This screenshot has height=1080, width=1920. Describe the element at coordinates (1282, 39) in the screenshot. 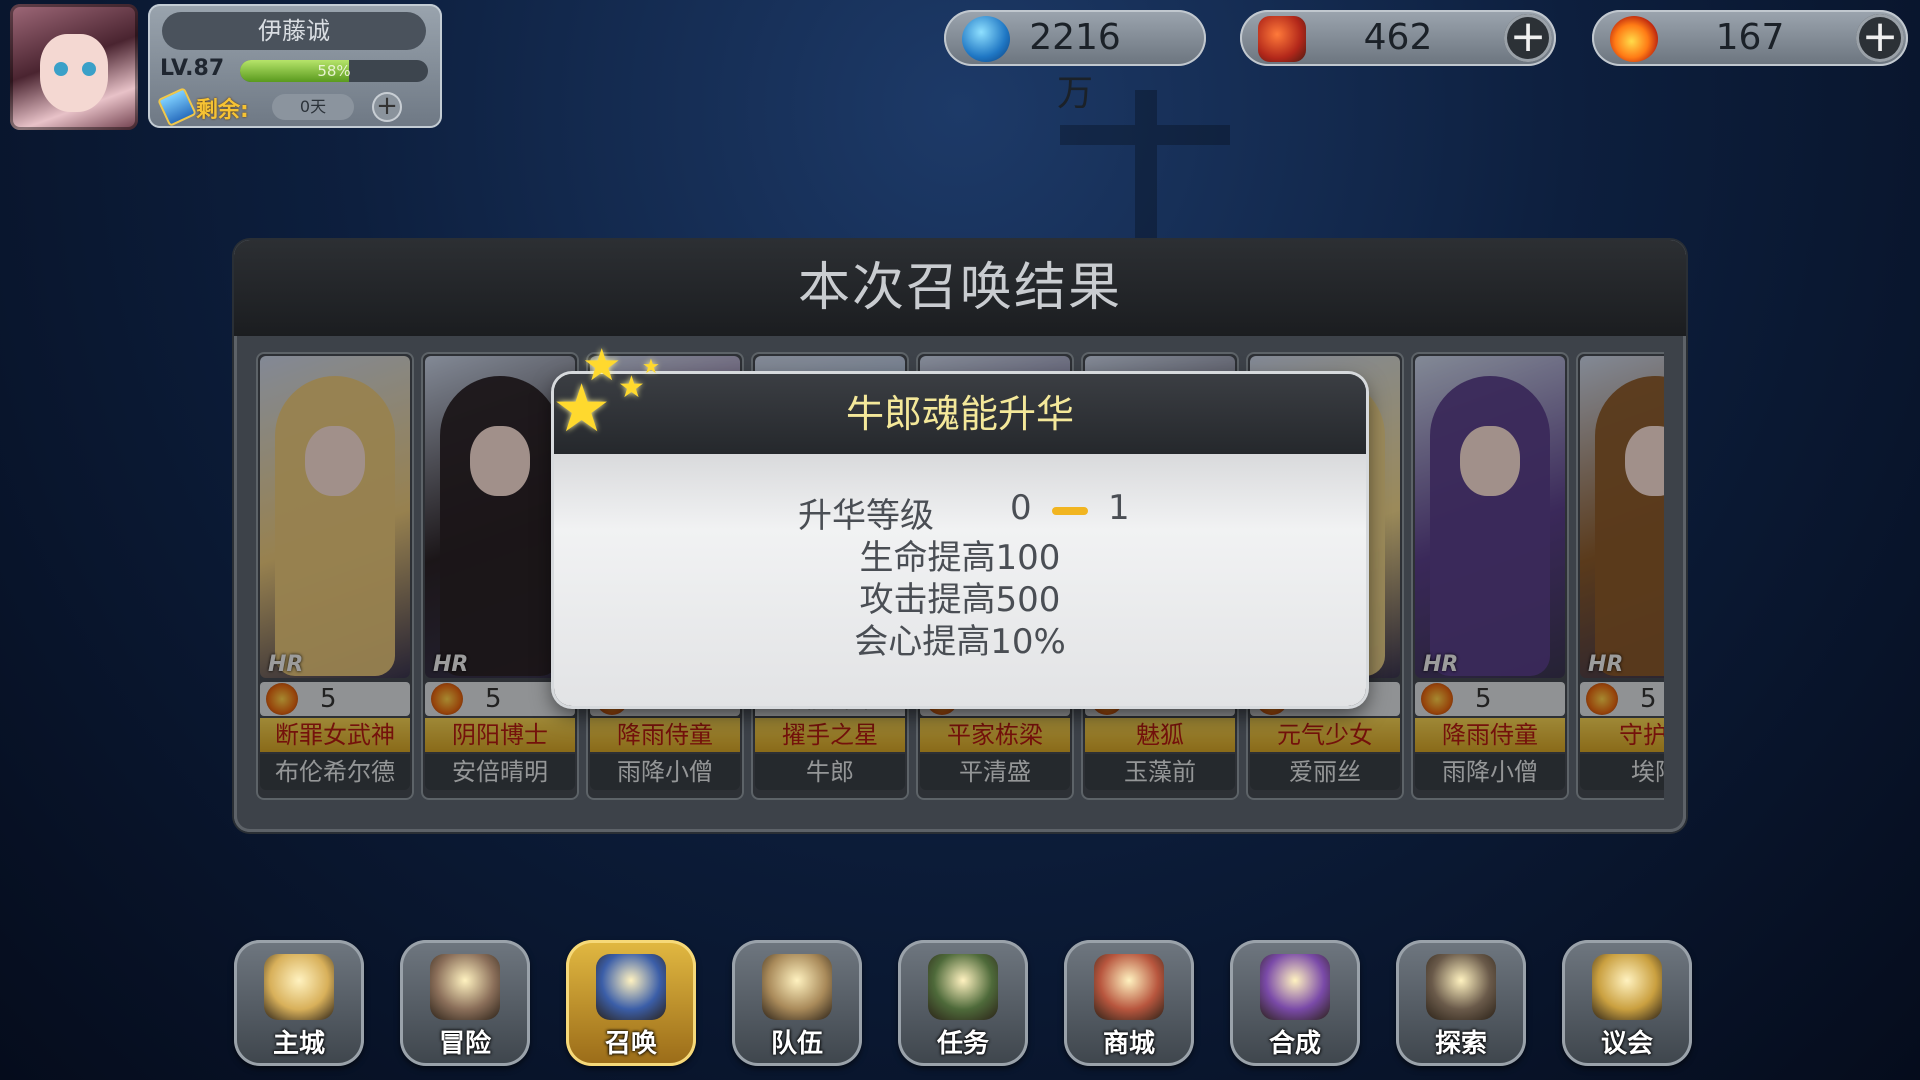

I see `chest-icon` at that location.